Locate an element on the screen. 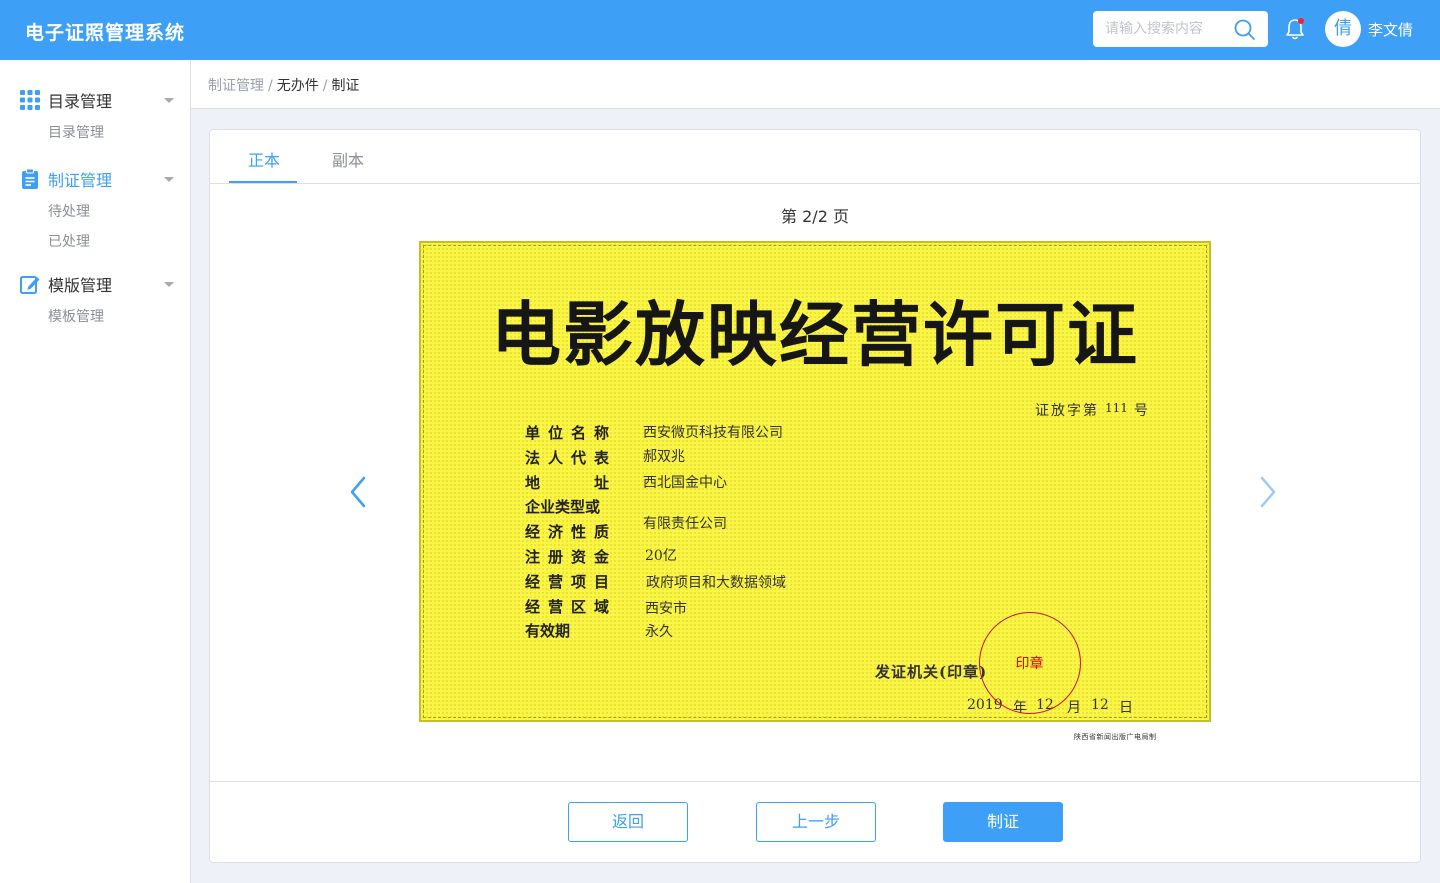 This screenshot has width=1440, height=883. breadcrumb-item: 制证管理 is located at coordinates (236, 86).